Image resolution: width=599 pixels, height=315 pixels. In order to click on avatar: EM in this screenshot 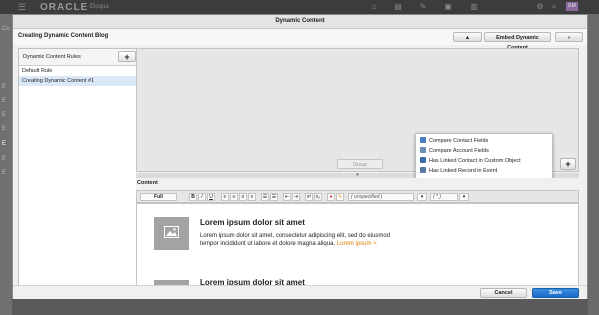, I will do `click(572, 6)`.